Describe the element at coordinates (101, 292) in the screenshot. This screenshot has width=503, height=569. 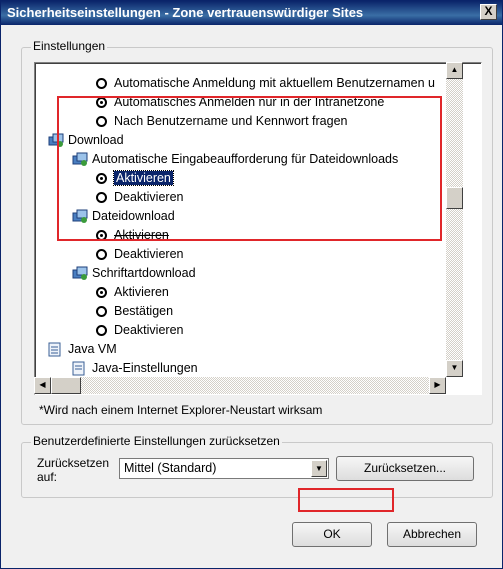
I see `radio-selected-icon` at that location.